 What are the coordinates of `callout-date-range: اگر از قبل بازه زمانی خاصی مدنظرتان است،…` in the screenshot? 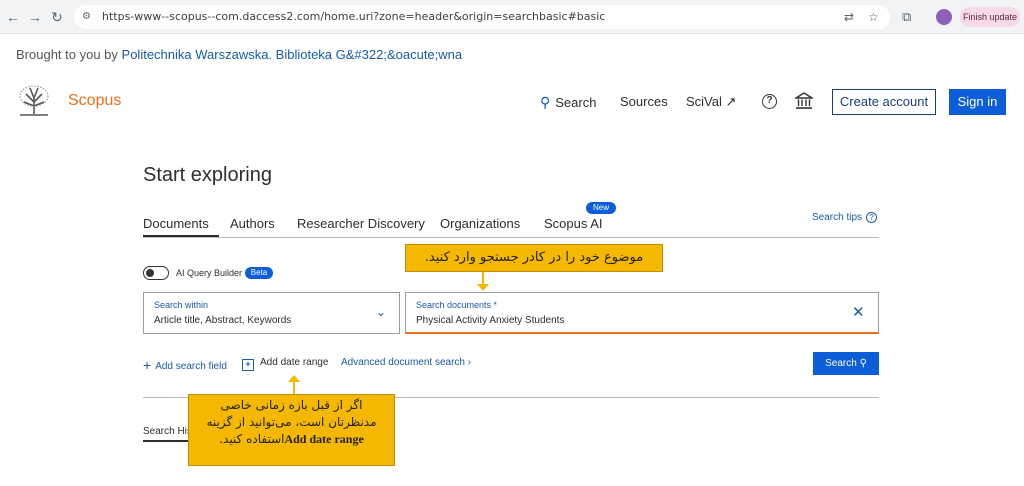 It's located at (291, 430).